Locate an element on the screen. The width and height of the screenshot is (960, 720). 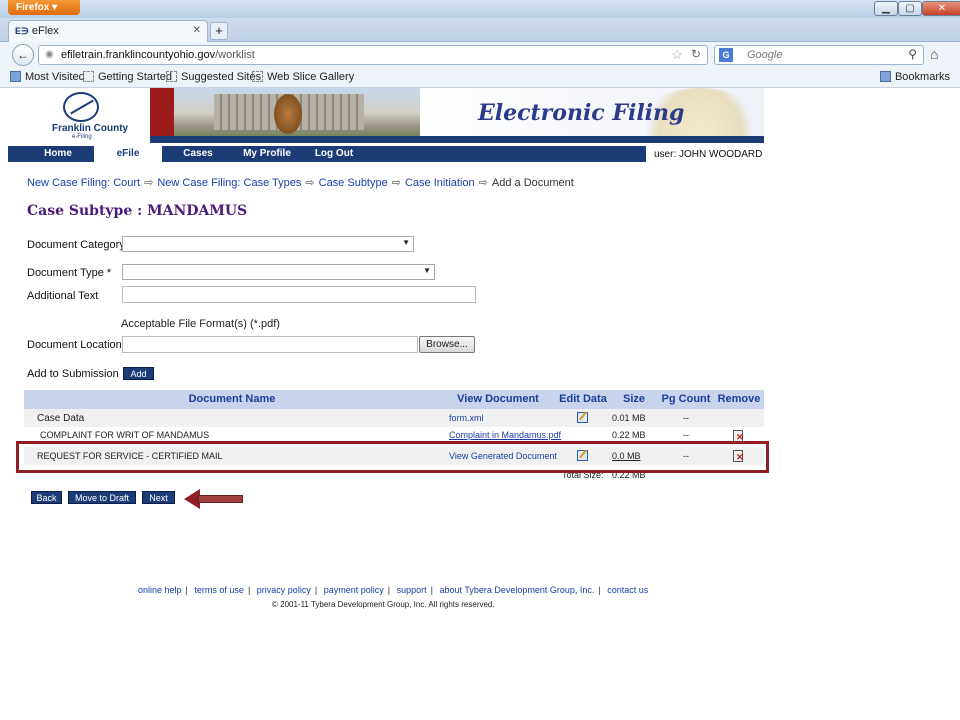
nav-efile: eFile is located at coordinates (128, 154).